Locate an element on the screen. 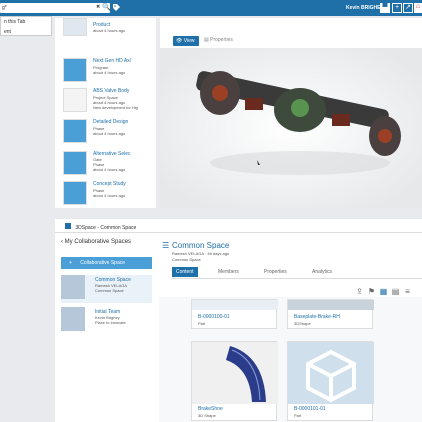 Image resolution: width=422 pixels, height=422 pixels. space-desc: Place to innovate is located at coordinates (110, 322).